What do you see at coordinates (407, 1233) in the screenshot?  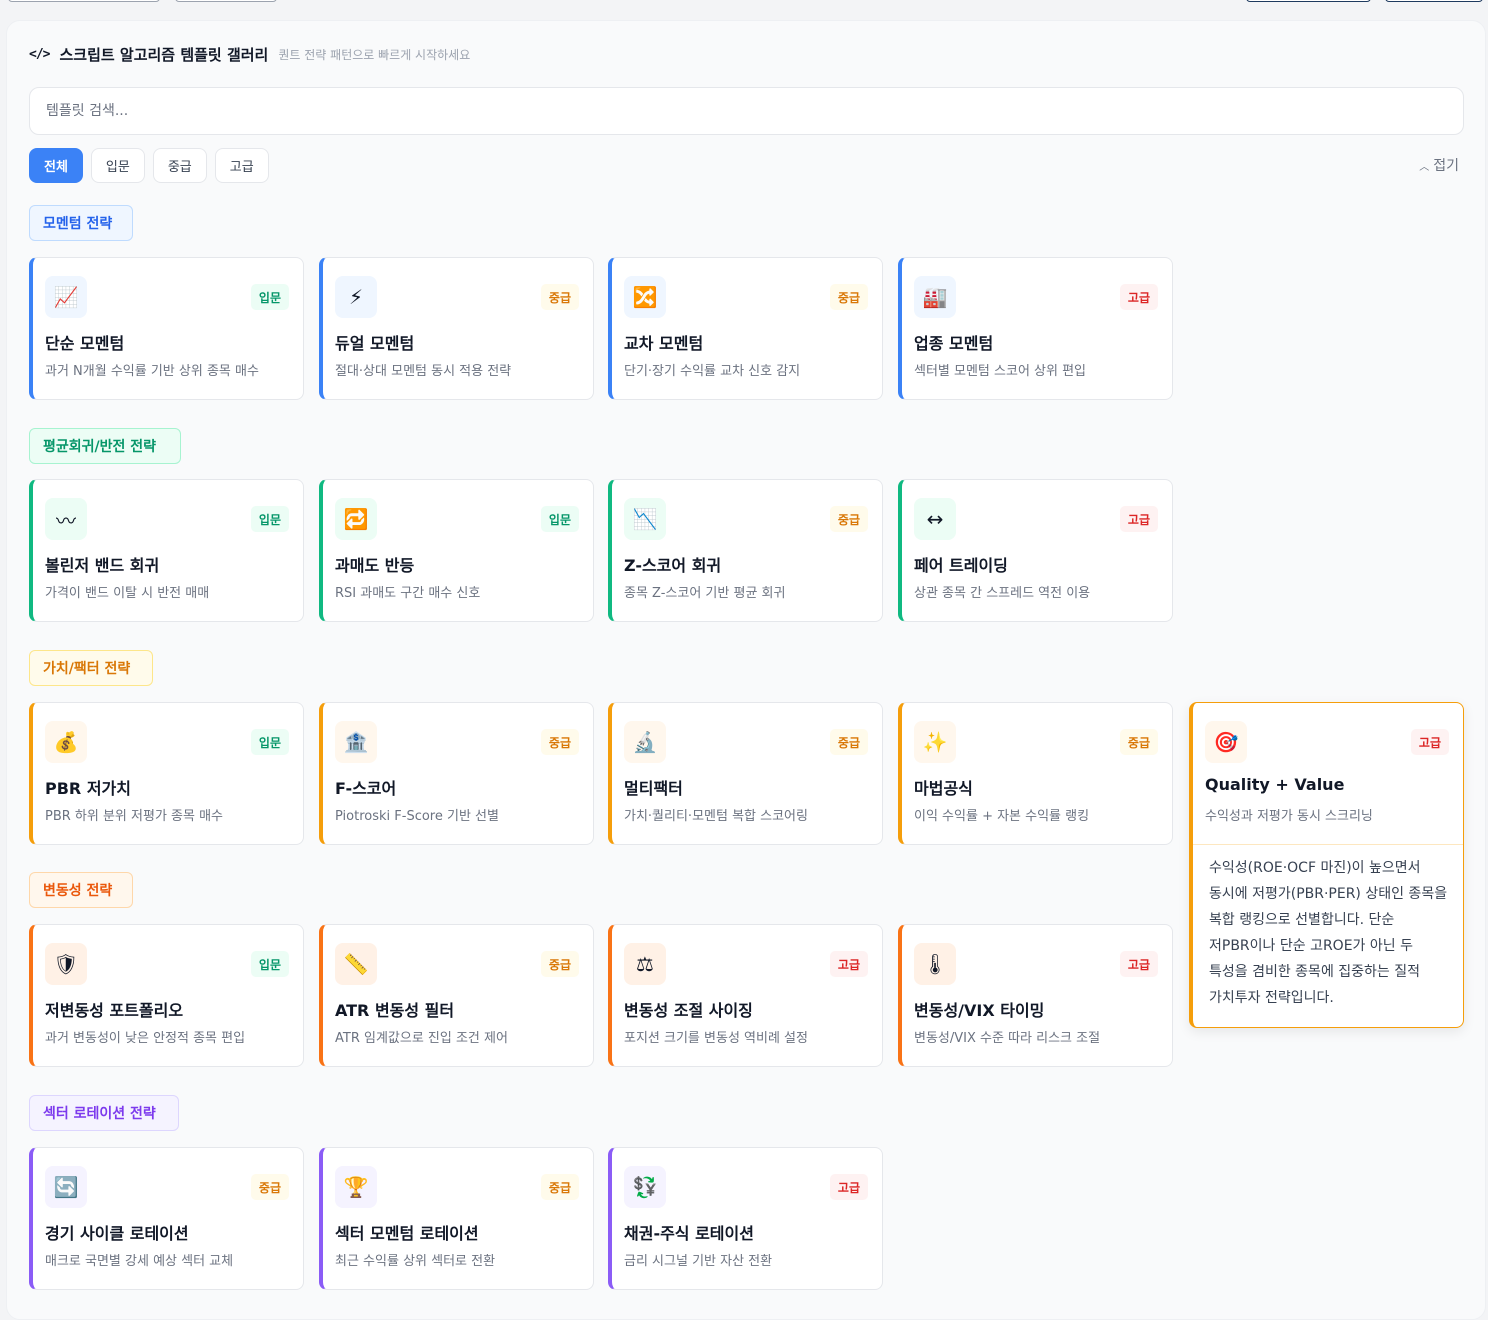 I see `template-name: 섹터 모멘텀 로테이션` at bounding box center [407, 1233].